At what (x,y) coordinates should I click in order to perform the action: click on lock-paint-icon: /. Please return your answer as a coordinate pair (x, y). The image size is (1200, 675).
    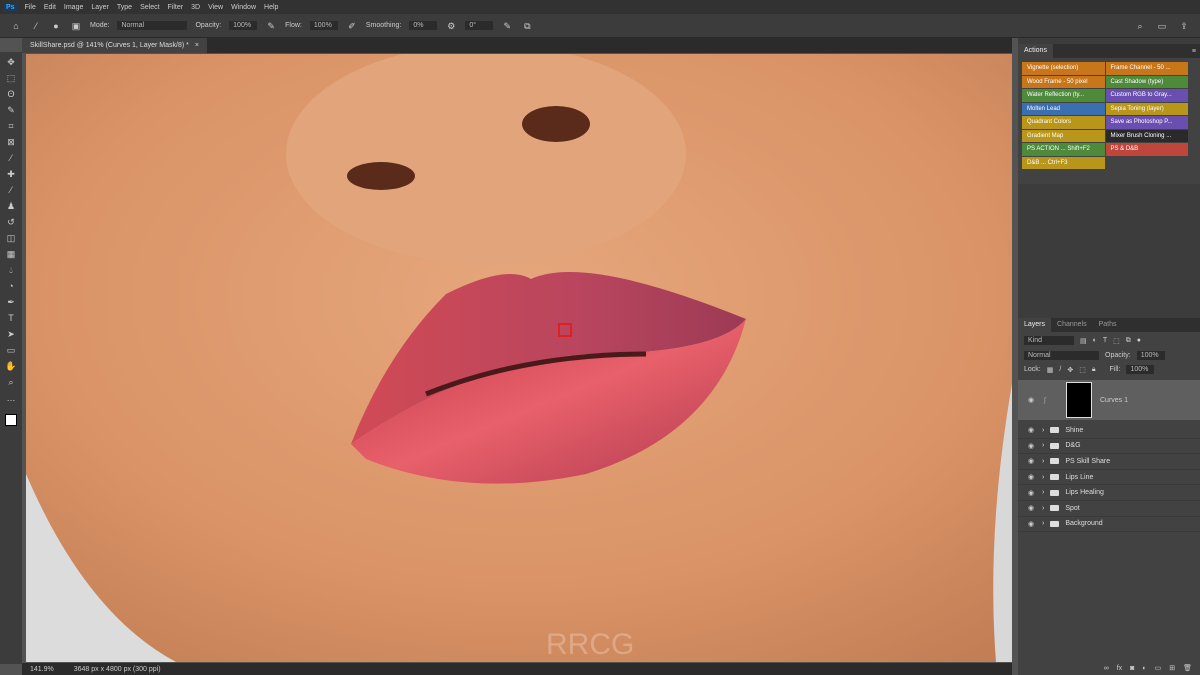
    Looking at the image, I should click on (1060, 369).